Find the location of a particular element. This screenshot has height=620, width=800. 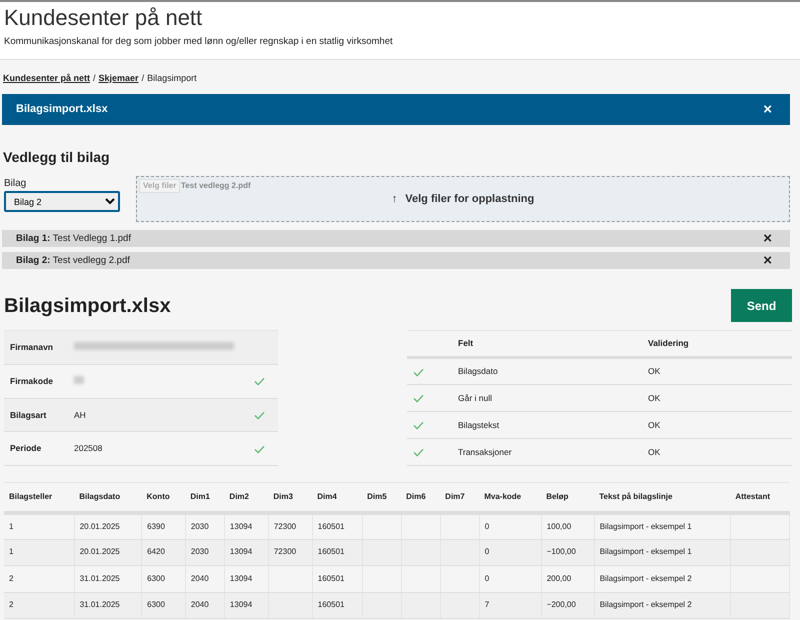

page-title: Kundesenter på nett is located at coordinates (104, 18).